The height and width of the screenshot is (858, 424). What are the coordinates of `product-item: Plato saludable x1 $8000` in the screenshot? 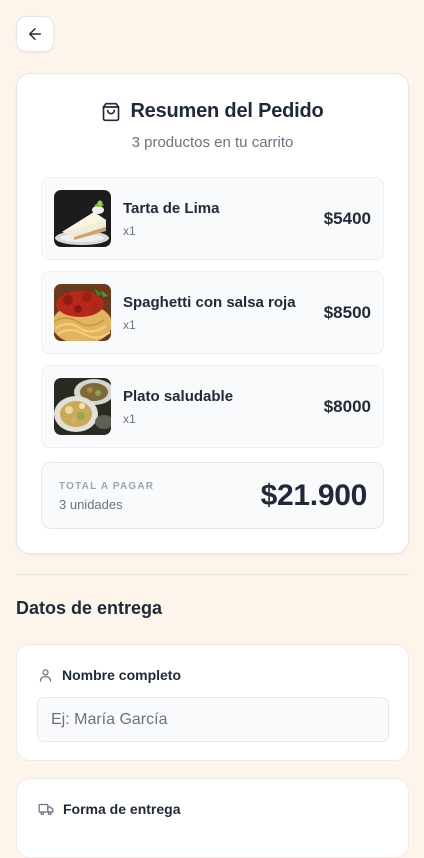 It's located at (212, 406).